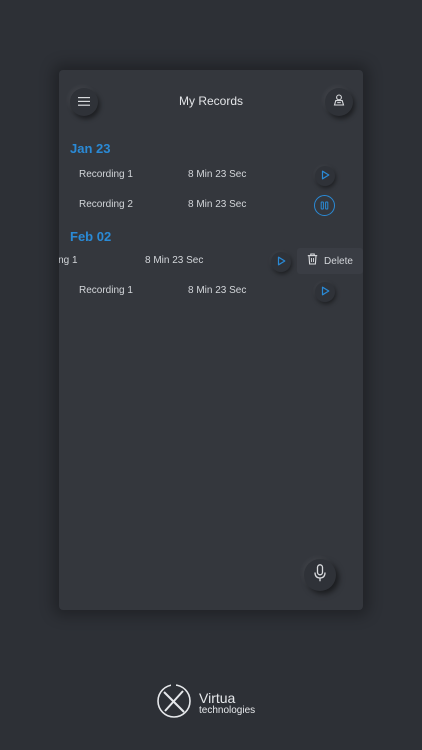 The width and height of the screenshot is (422, 750). I want to click on recording-row: Recording 2 8 Min 23 Sec, so click(211, 206).